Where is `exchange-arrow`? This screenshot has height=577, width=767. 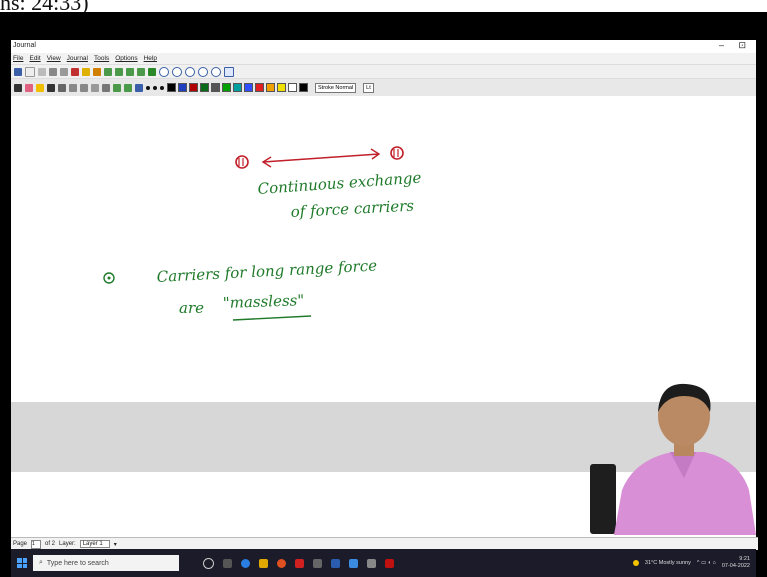 exchange-arrow is located at coordinates (321, 158).